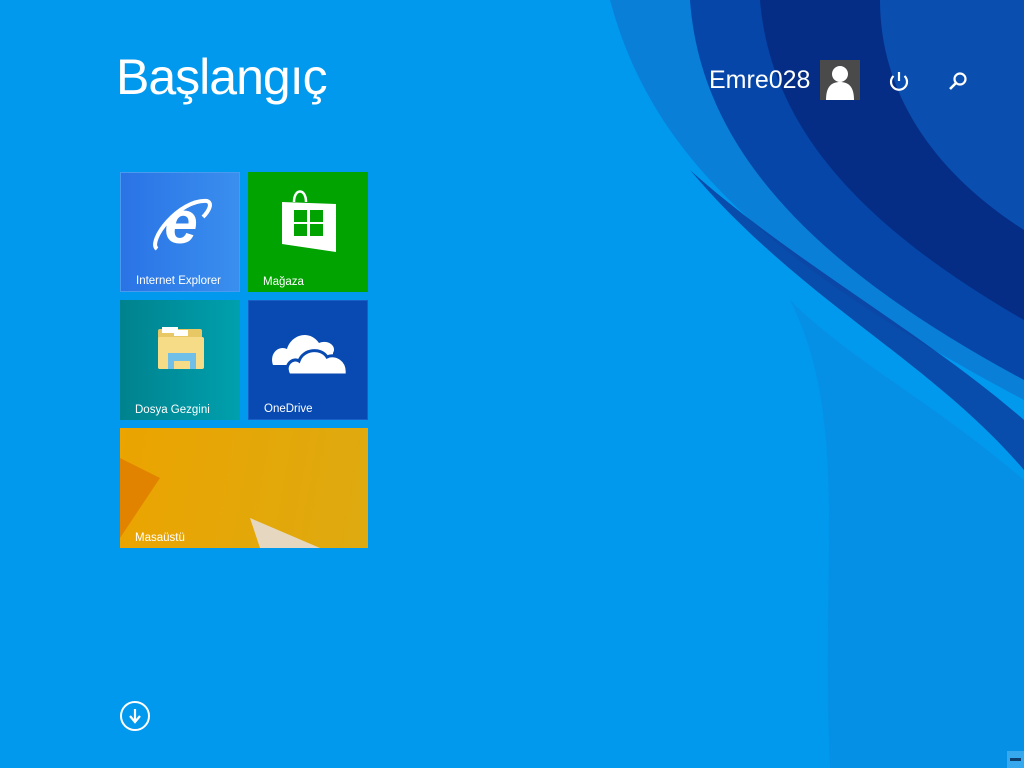 This screenshot has height=768, width=1024. Describe the element at coordinates (172, 410) in the screenshot. I see `tile-label: Dosya Gezgini` at that location.